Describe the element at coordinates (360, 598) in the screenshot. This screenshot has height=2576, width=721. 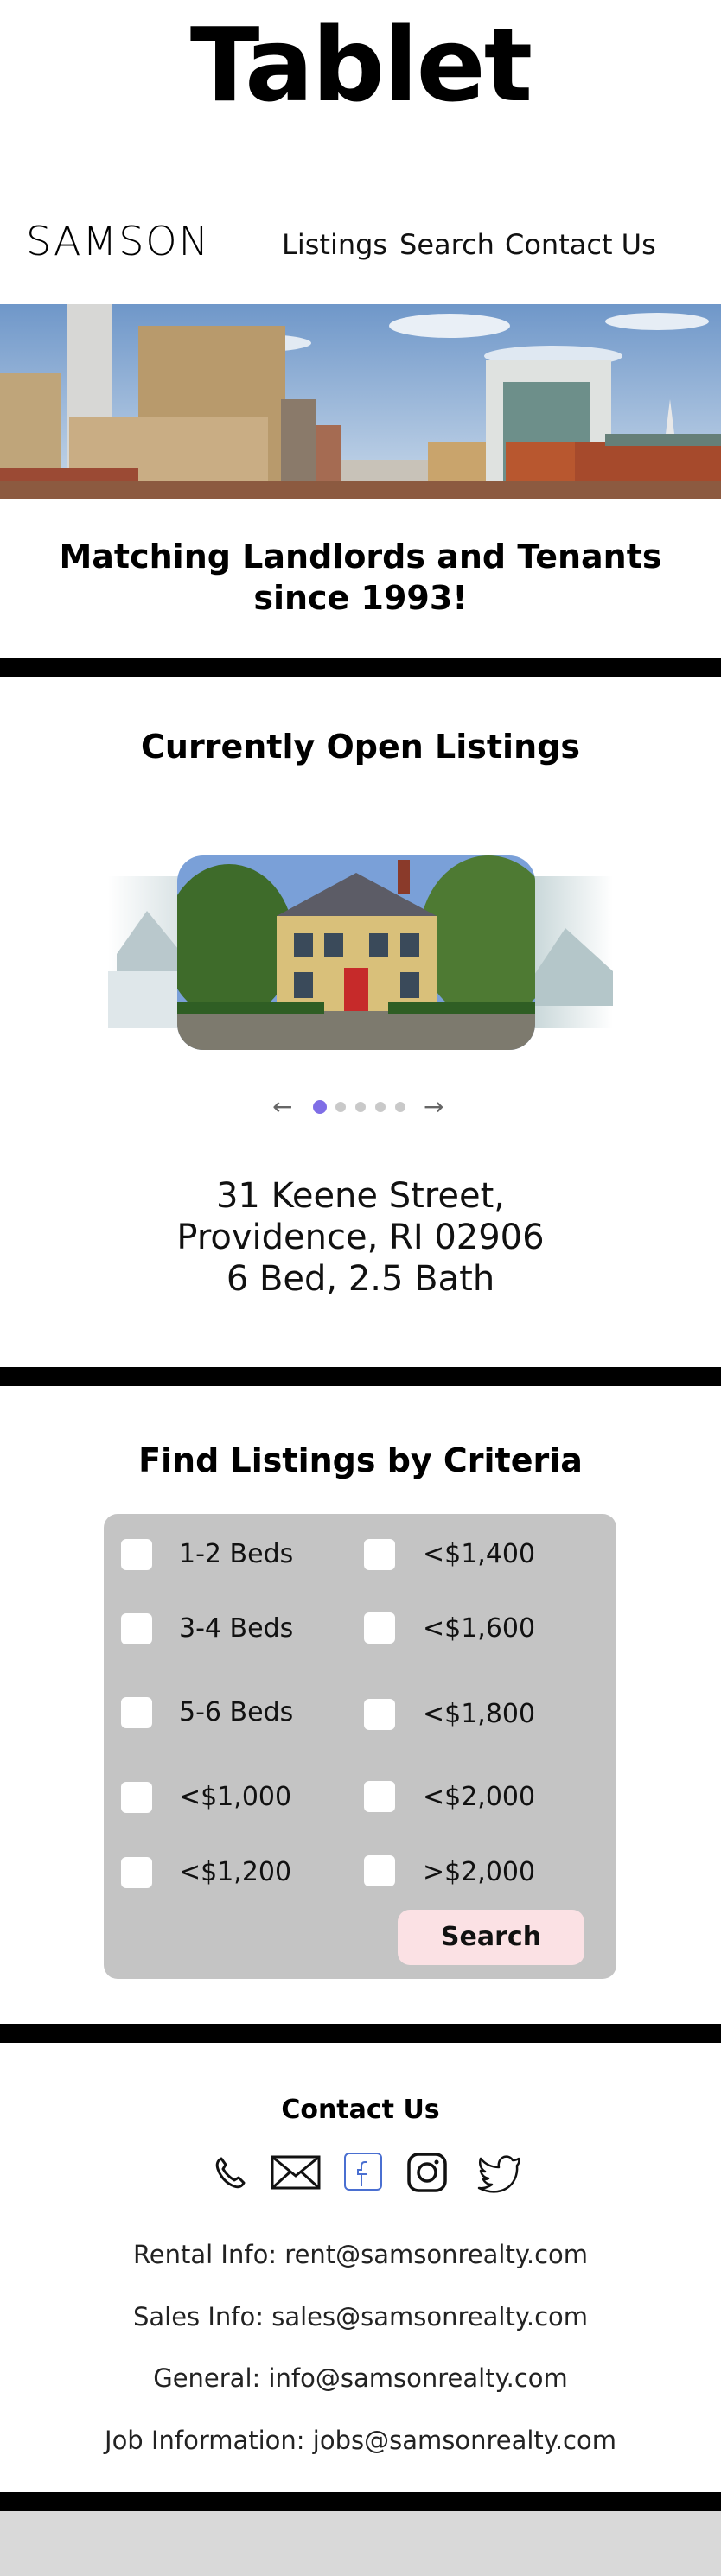
I see `tagline-line-2: since 1993!` at that location.